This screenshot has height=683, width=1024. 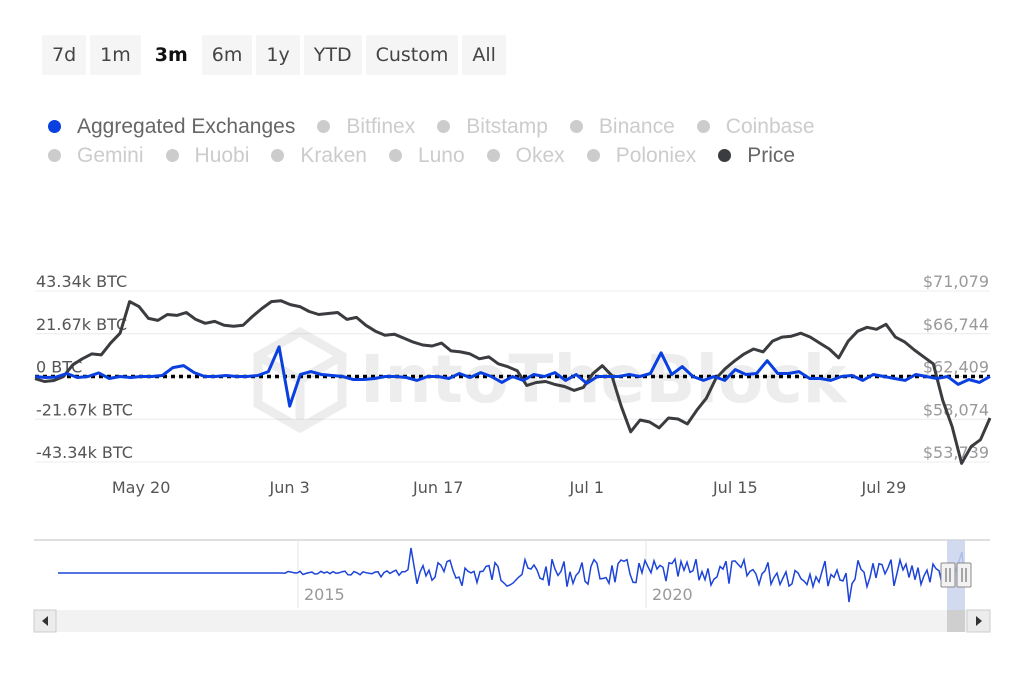 What do you see at coordinates (333, 155) in the screenshot?
I see `legend-label: Kraken` at bounding box center [333, 155].